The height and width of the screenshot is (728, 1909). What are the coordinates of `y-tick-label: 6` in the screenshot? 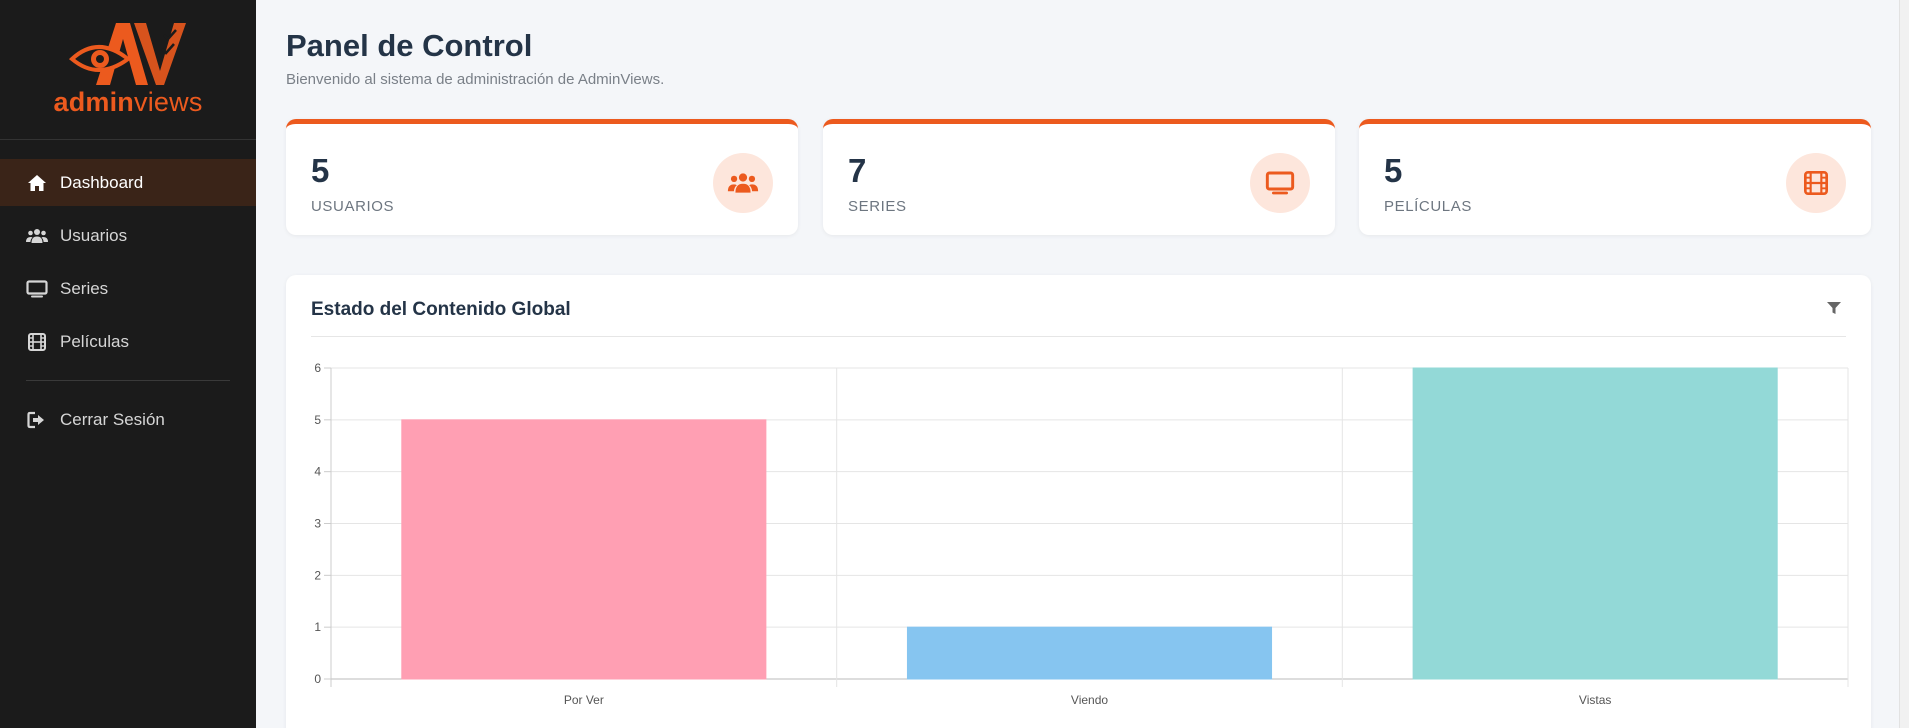 It's located at (317, 368).